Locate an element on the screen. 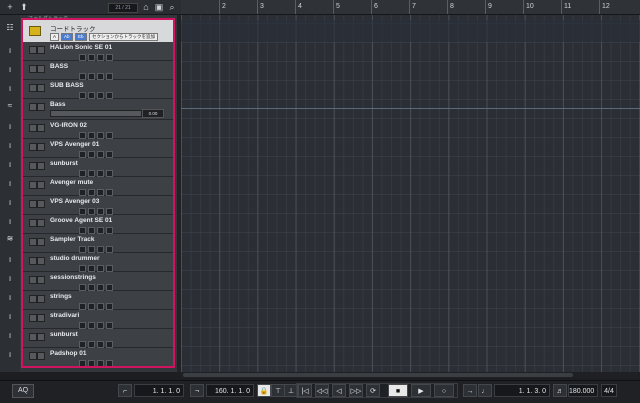  play-button: ▶ is located at coordinates (421, 390).